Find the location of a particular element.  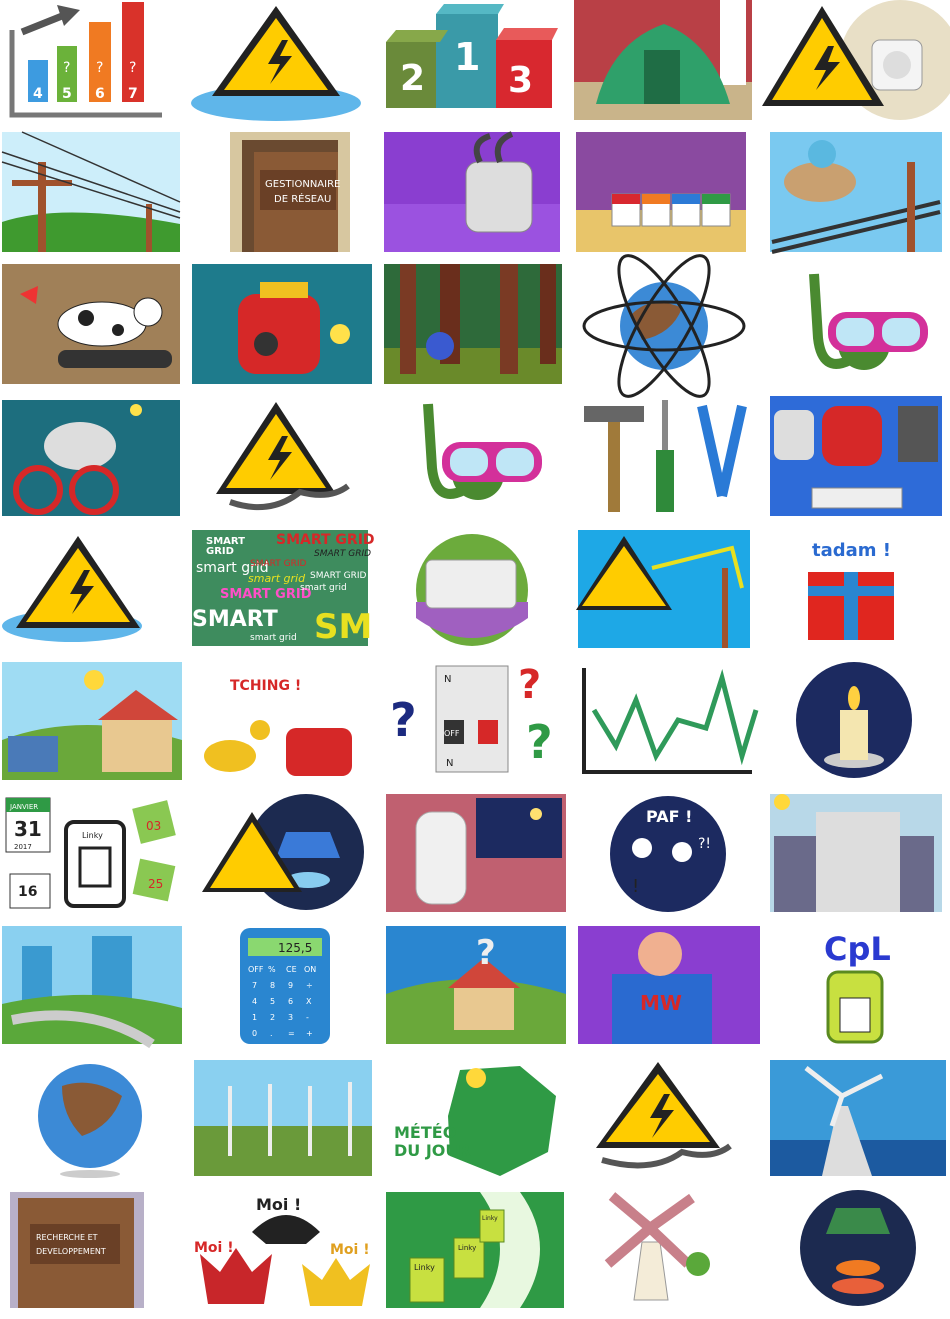

breaker-n-2: N is located at coordinates (449, 763).